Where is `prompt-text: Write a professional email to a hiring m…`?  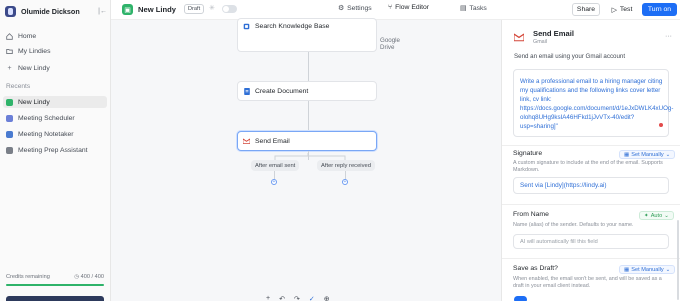 prompt-text: Write a professional email to a hiring m… is located at coordinates (596, 104).